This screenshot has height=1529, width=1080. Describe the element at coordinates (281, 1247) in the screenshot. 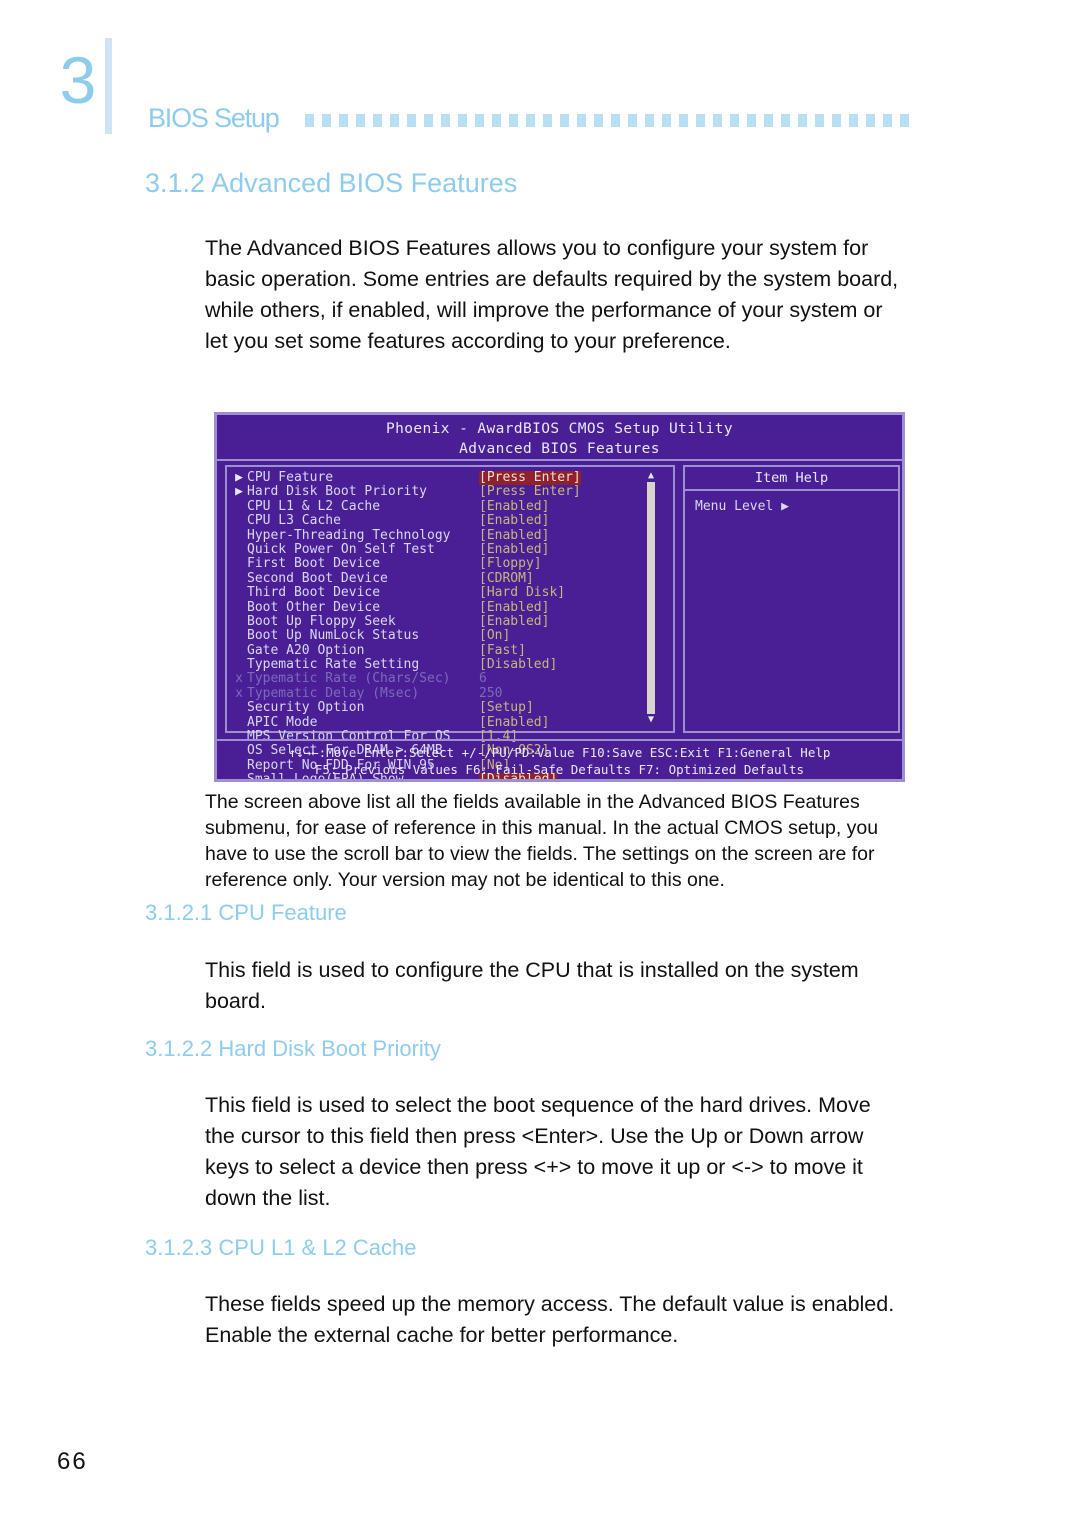

I see `subsection-heading-cpu-l1-l2-cache: 3.1.2.3 CPU L1 & L2 Cache` at that location.